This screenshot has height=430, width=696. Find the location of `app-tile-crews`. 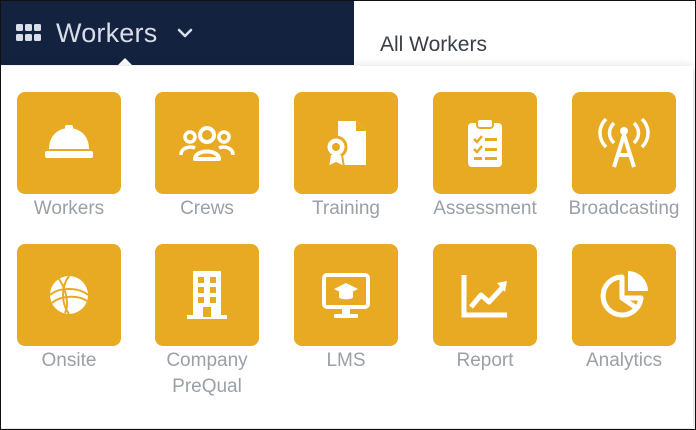

app-tile-crews is located at coordinates (207, 143).